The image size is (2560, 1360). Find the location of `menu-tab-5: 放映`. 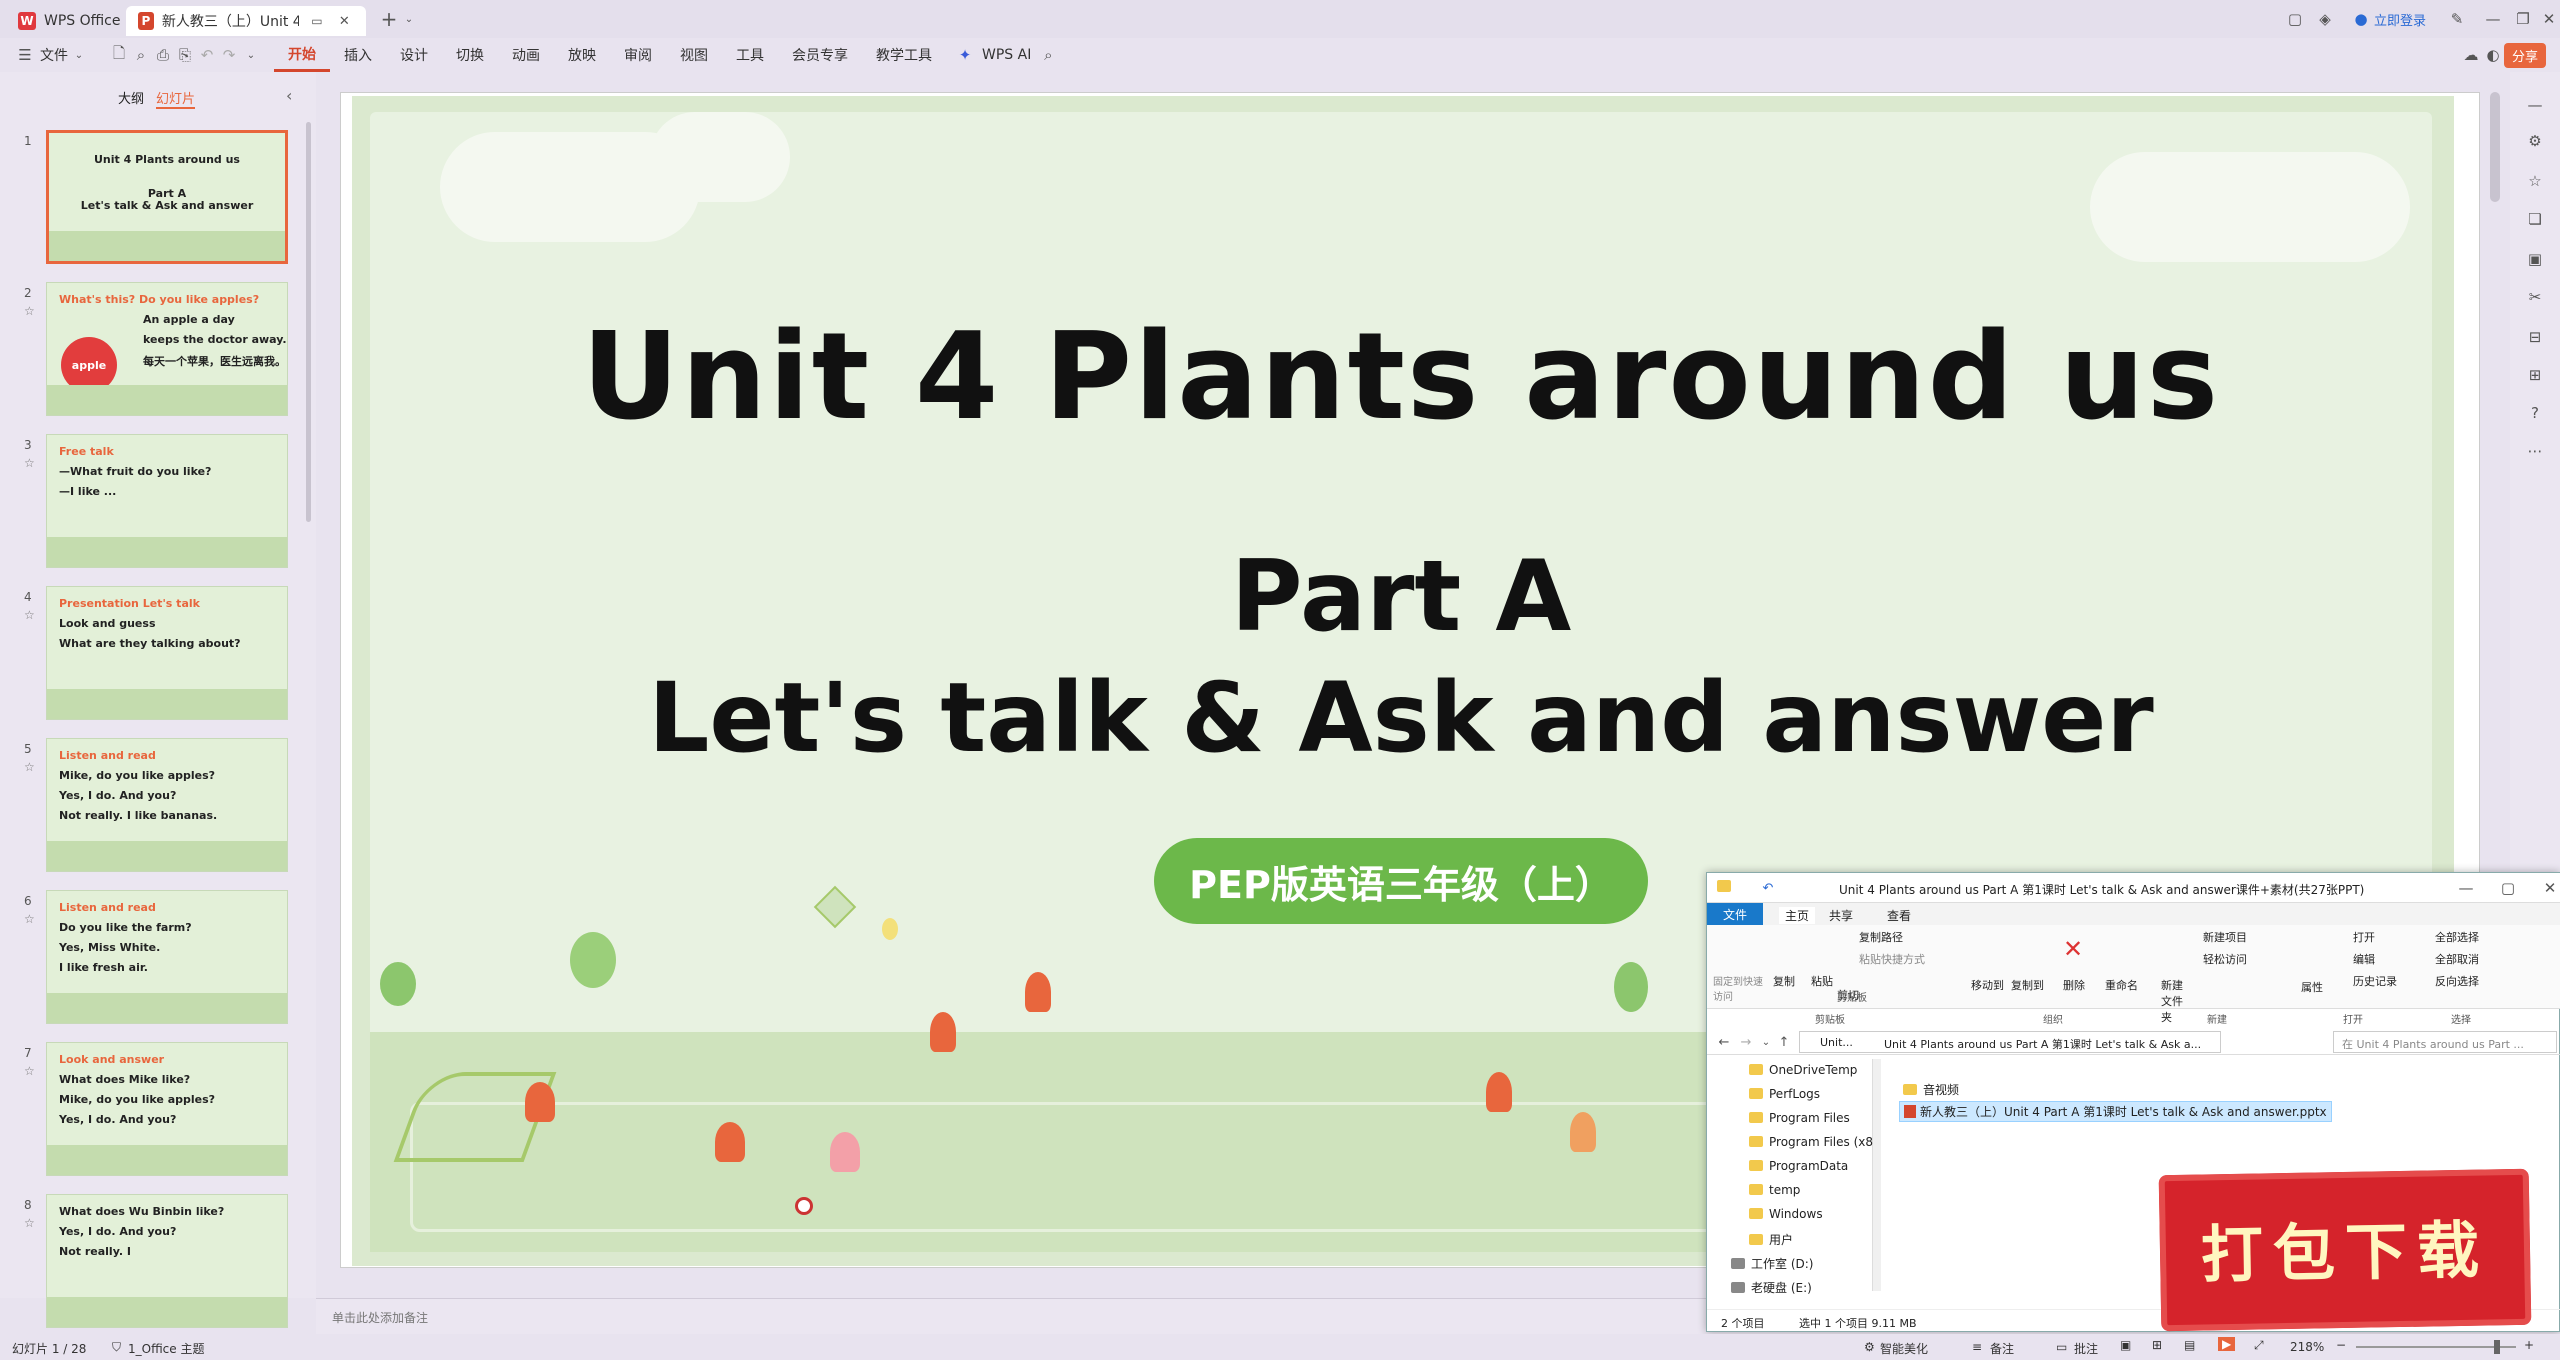

menu-tab-5: 放映 is located at coordinates (582, 55).